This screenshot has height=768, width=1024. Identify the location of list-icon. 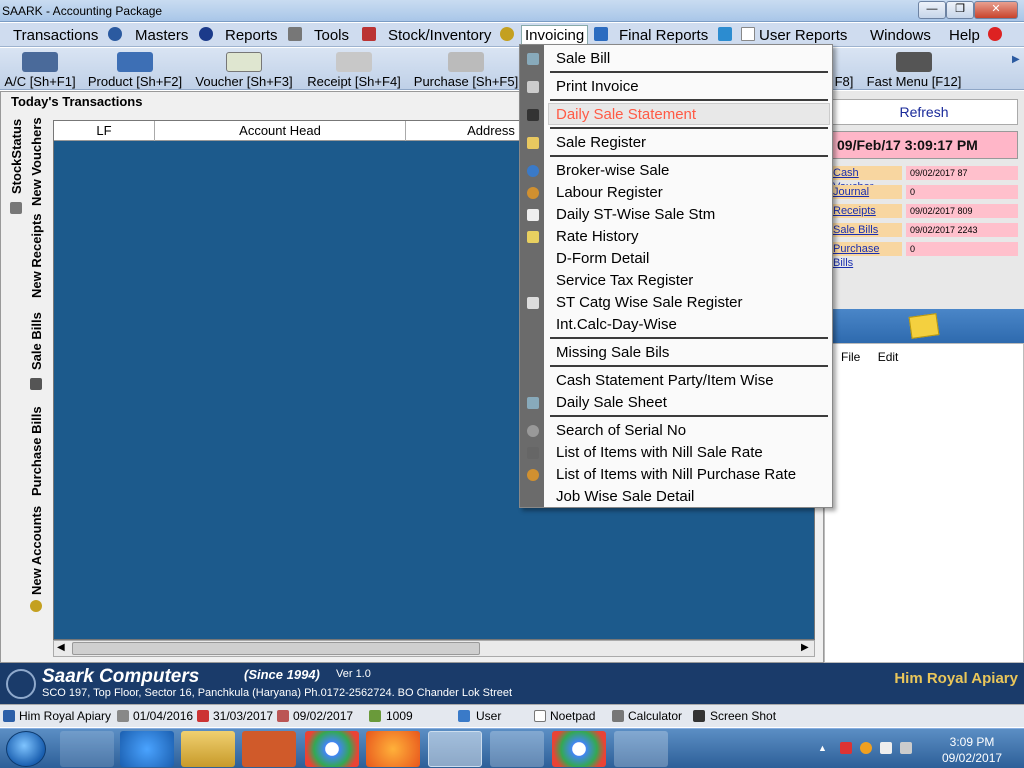
(533, 453).